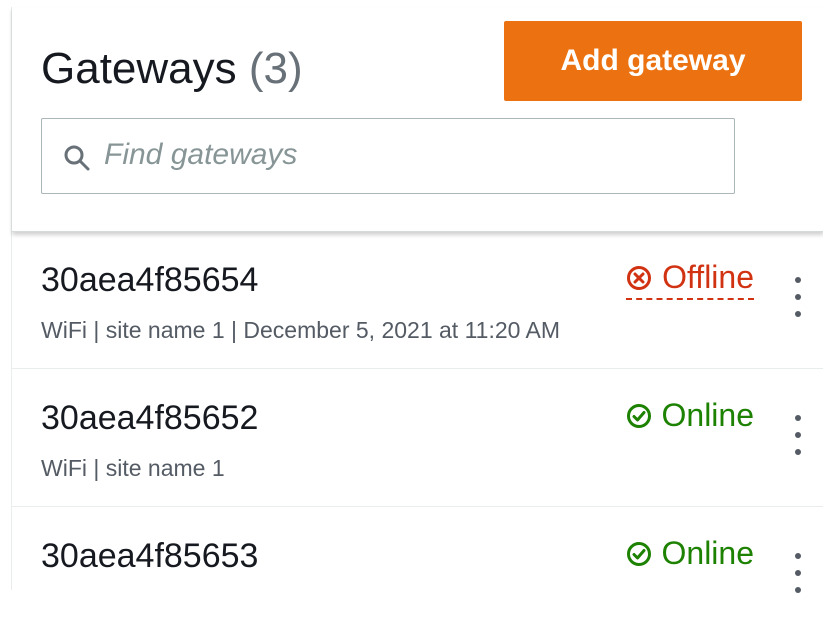 The image size is (823, 644). I want to click on error-circle-icon, so click(639, 277).